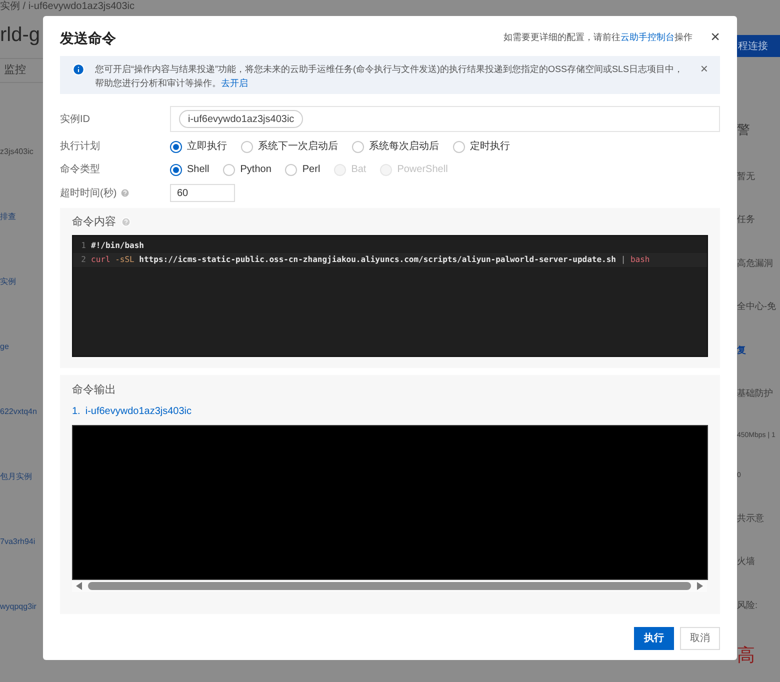 Image resolution: width=780 pixels, height=682 pixels. What do you see at coordinates (79, 586) in the screenshot?
I see `scroll-left-icon` at bounding box center [79, 586].